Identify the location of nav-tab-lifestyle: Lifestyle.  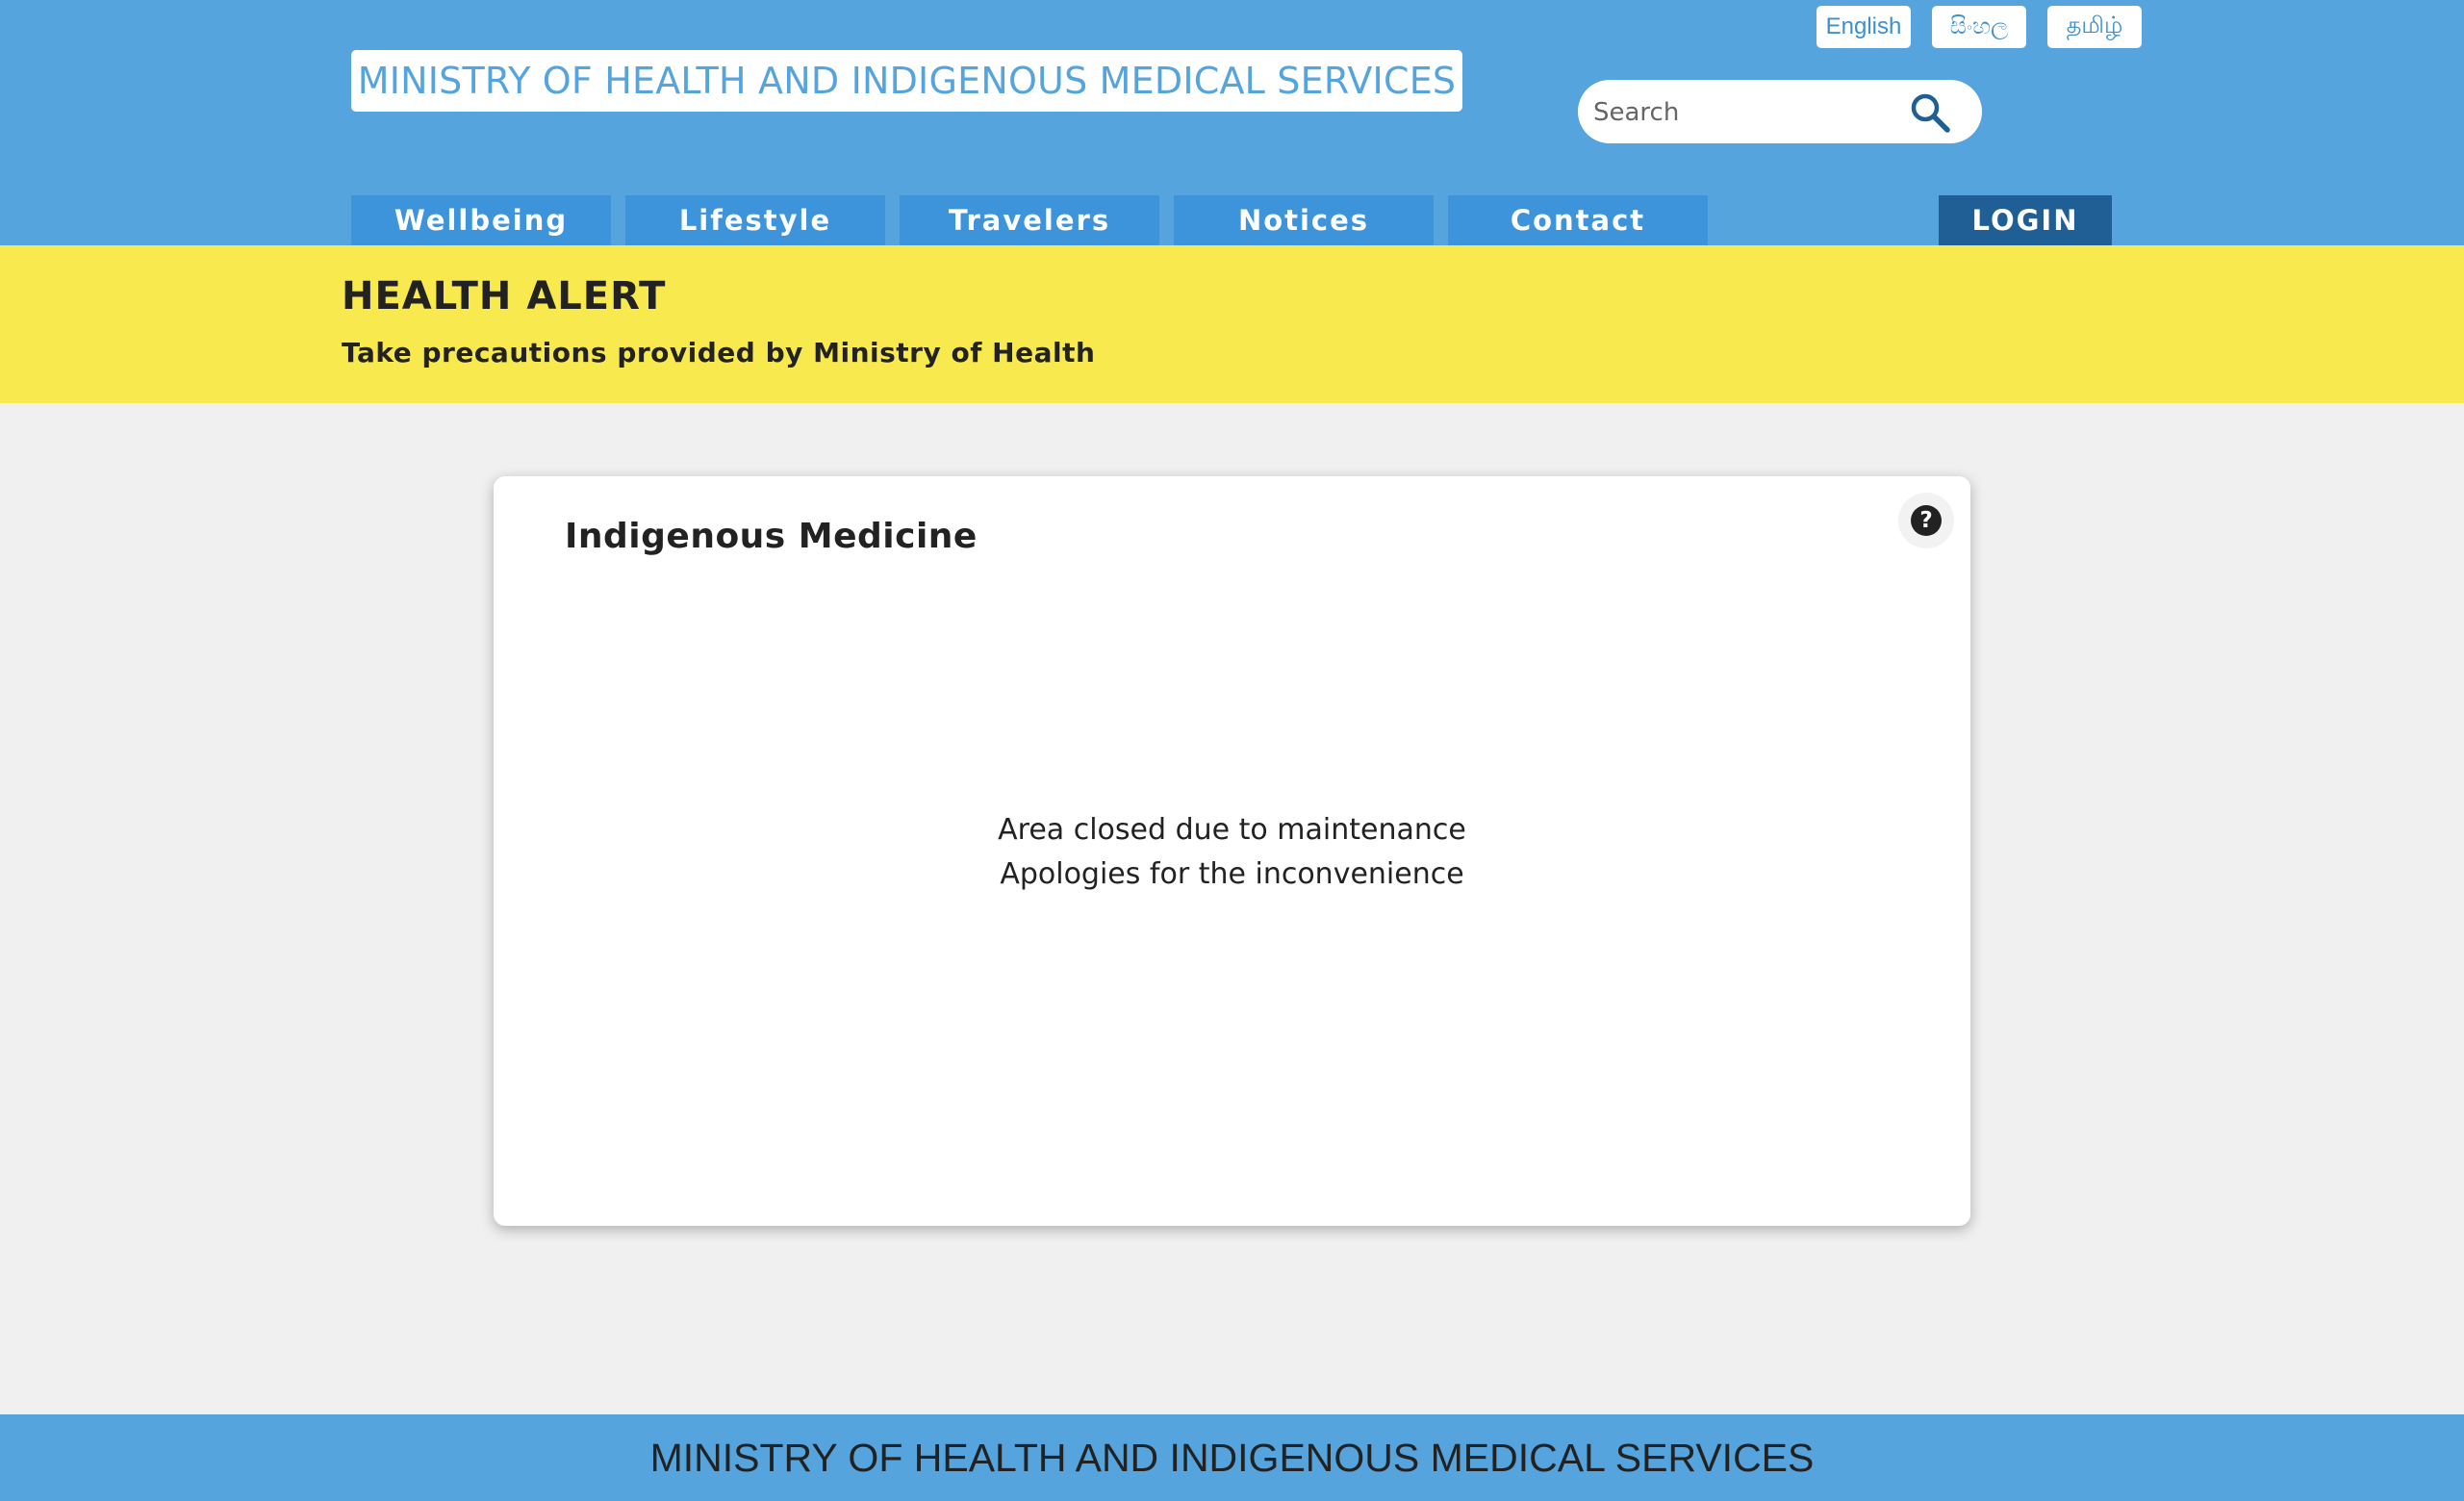
(755, 220).